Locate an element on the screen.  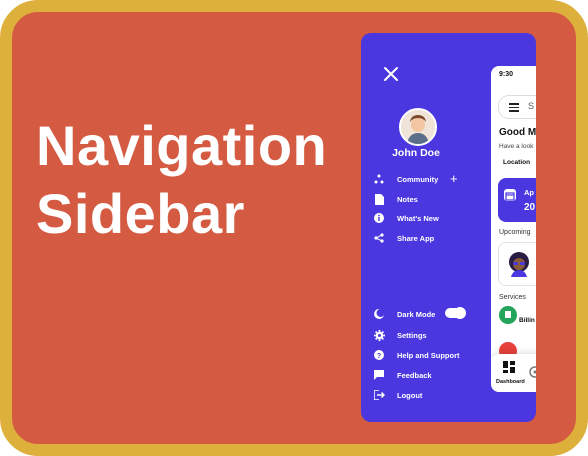
greeting-subtext: Have a look is located at coordinates (516, 146).